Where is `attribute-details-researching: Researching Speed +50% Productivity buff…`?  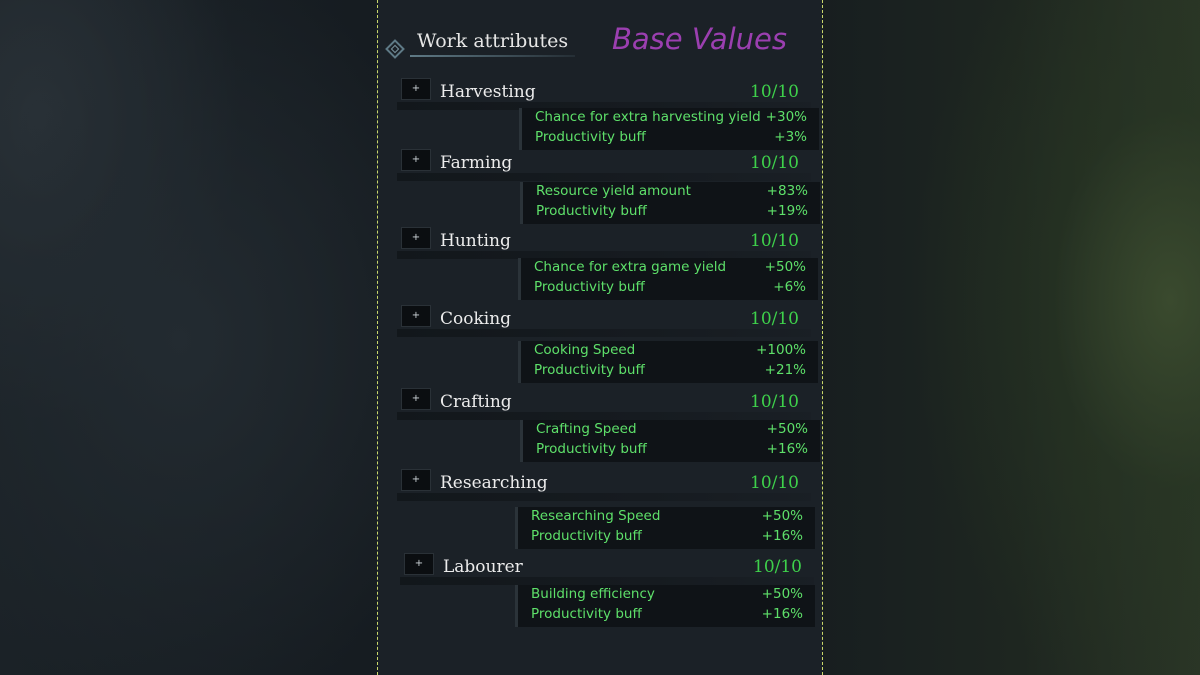
attribute-details-researching: Researching Speed +50% Productivity buff… is located at coordinates (665, 528).